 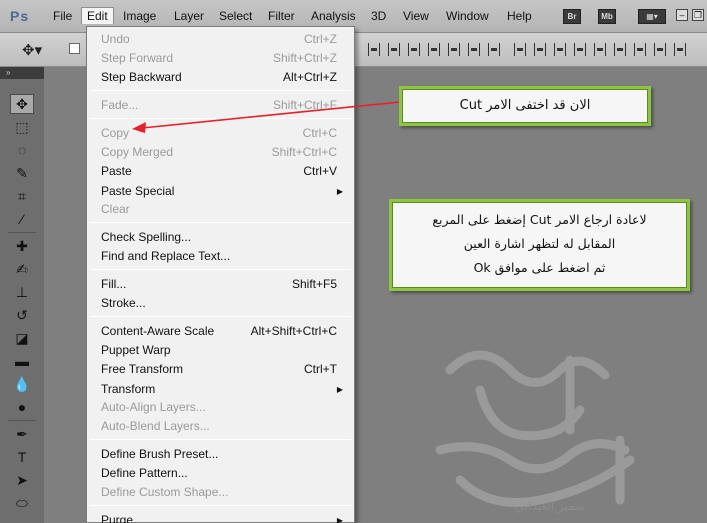 What do you see at coordinates (22, 434) in the screenshot?
I see `pen-tool-icon: ✒` at bounding box center [22, 434].